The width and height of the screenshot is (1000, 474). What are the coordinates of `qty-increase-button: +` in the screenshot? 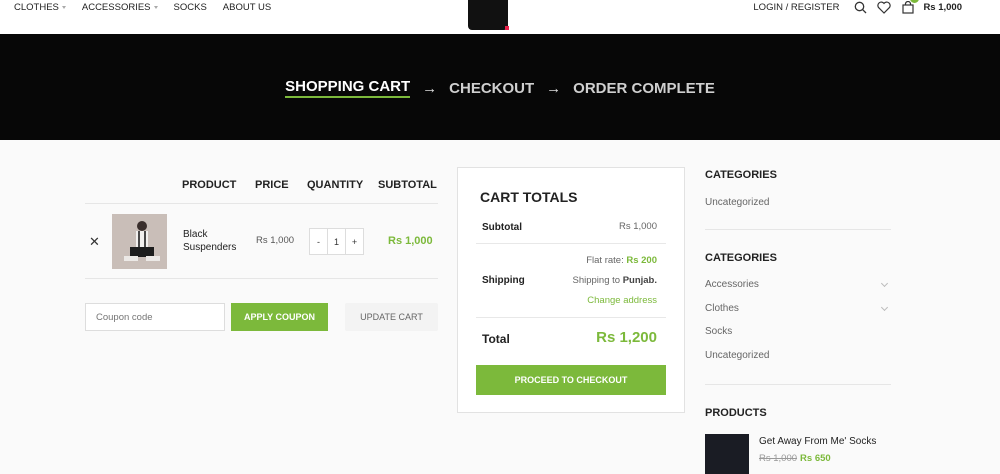 It's located at (354, 241).